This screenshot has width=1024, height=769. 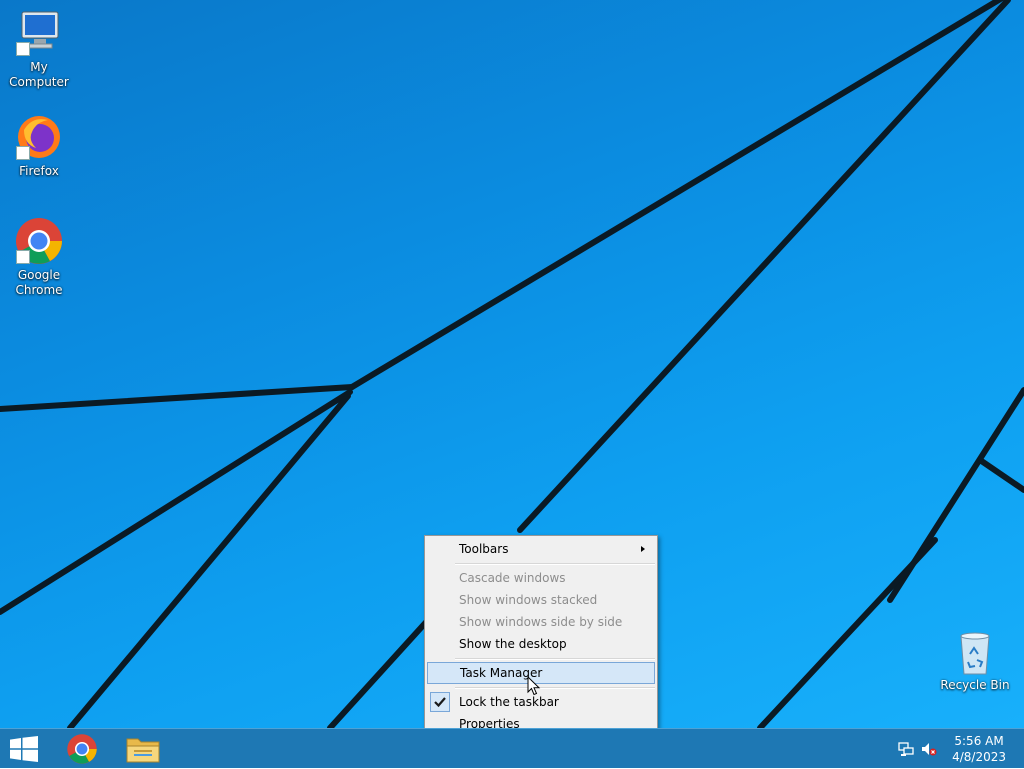 I want to click on network-icon, so click(x=906, y=749).